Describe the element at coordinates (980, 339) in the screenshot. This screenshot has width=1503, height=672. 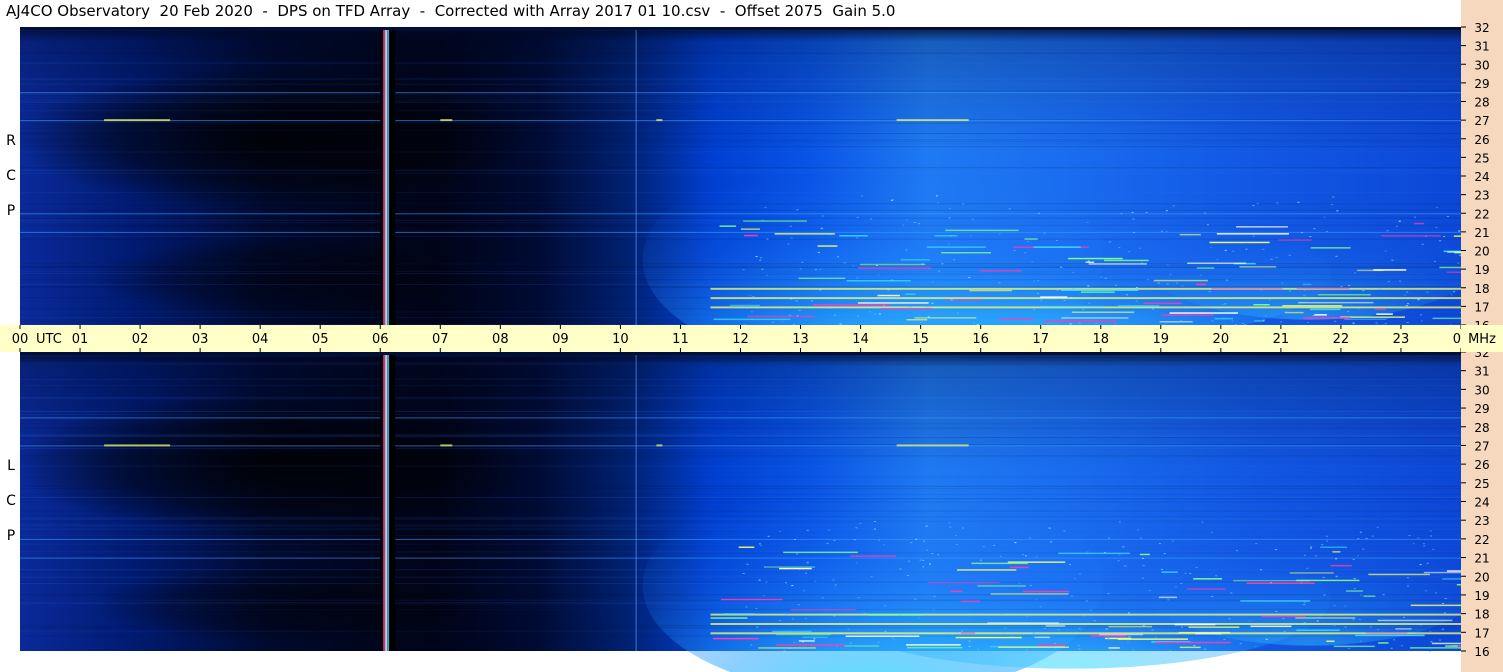
I see `time-tick-label: 16` at that location.